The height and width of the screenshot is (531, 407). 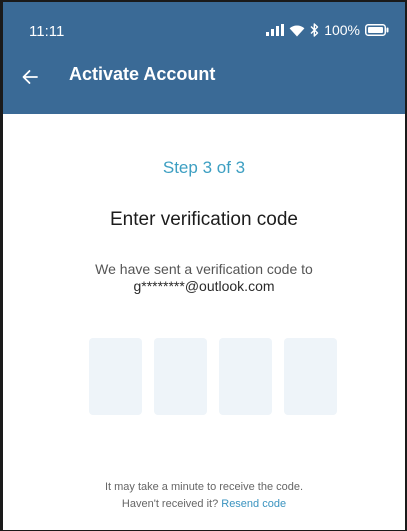 What do you see at coordinates (297, 30) in the screenshot?
I see `wifi-icon` at bounding box center [297, 30].